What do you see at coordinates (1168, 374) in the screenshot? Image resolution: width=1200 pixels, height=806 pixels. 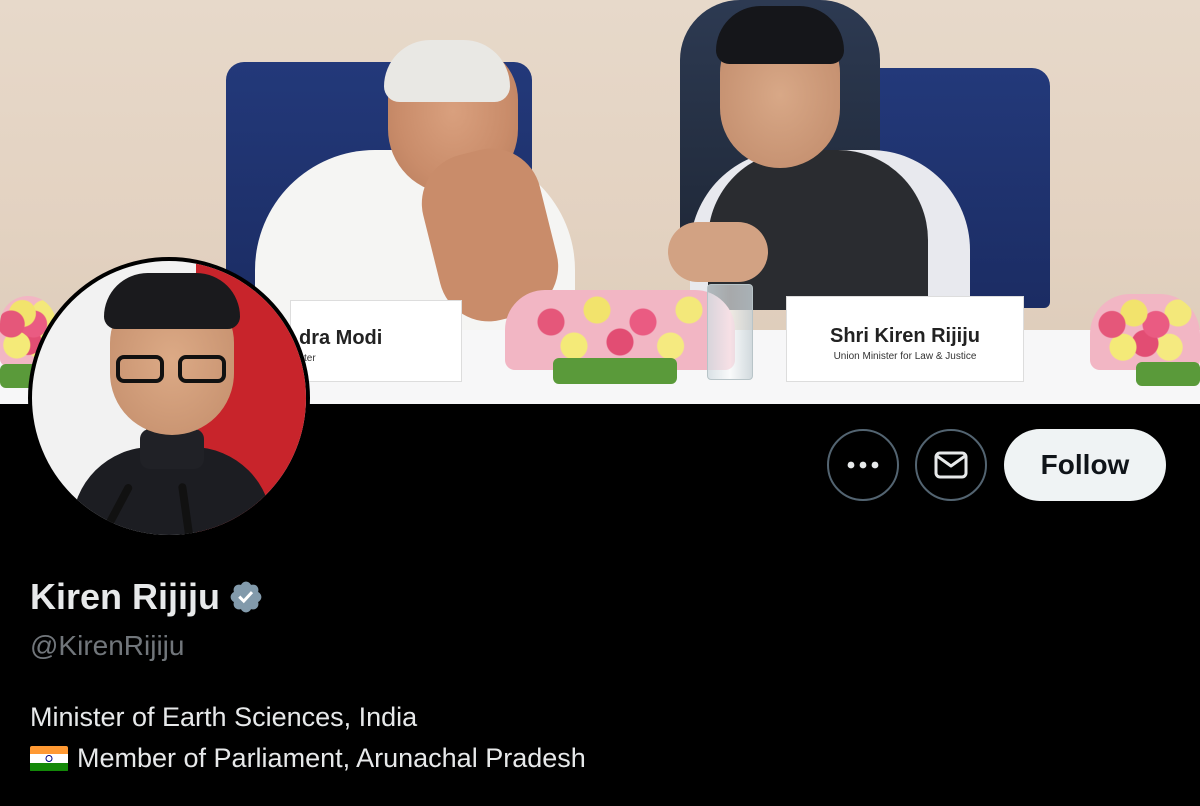 I see `flower-pot-right` at bounding box center [1168, 374].